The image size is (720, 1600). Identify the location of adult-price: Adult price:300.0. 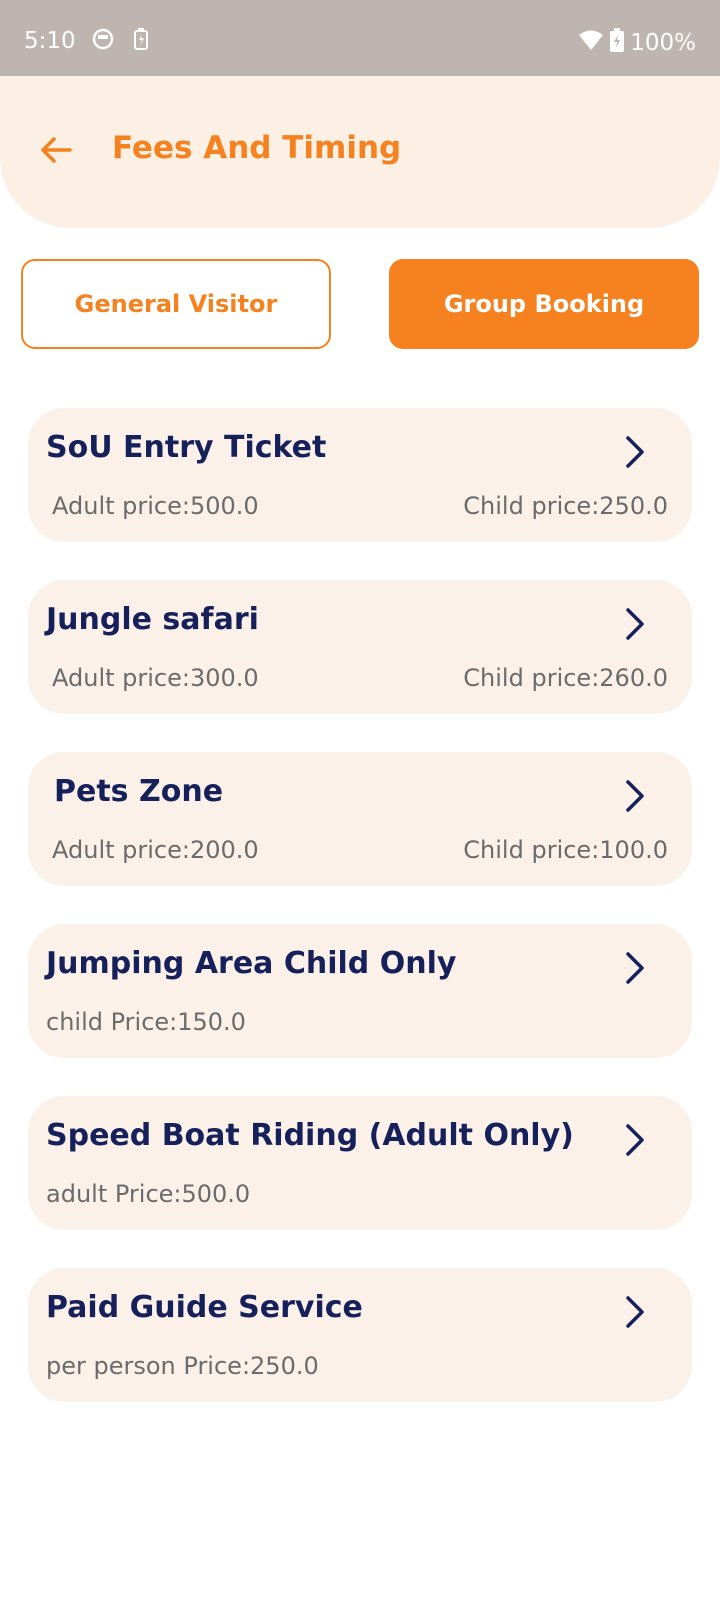
(155, 678).